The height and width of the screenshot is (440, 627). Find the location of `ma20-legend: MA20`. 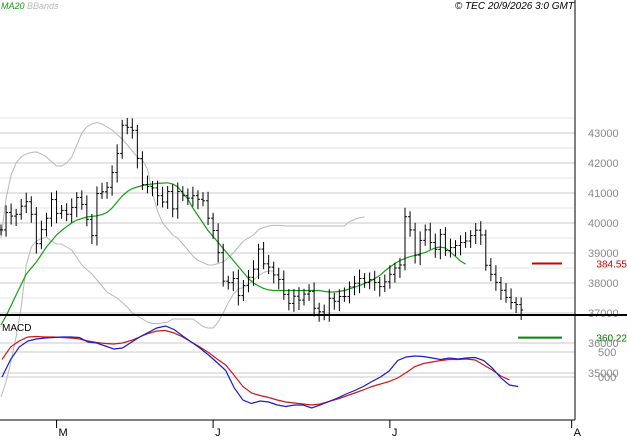

ma20-legend: MA20 is located at coordinates (13, 6).